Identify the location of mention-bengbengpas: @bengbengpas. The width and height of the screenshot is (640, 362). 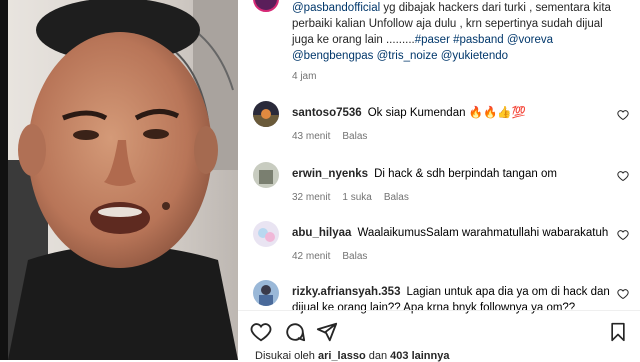
(332, 56).